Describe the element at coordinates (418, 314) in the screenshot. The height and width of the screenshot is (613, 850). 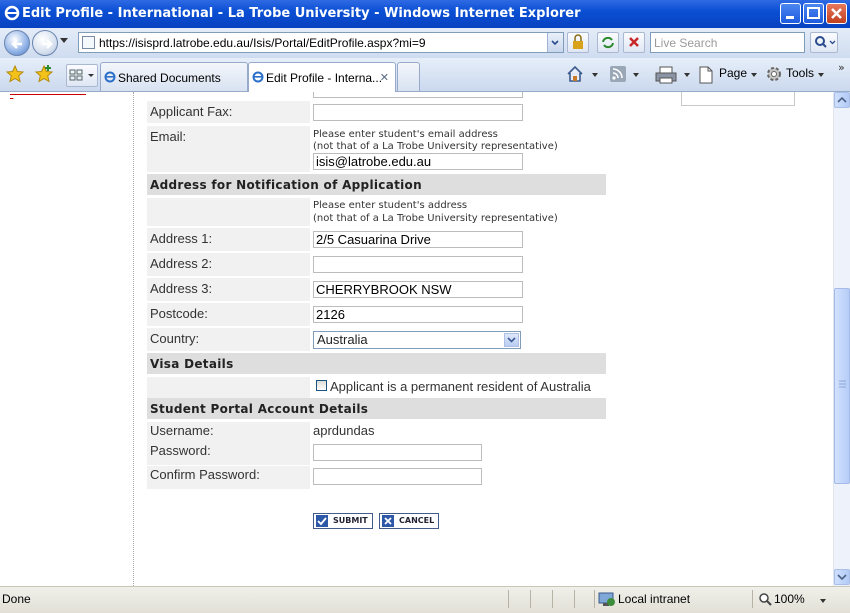
I see `postcode-field: 2126` at that location.